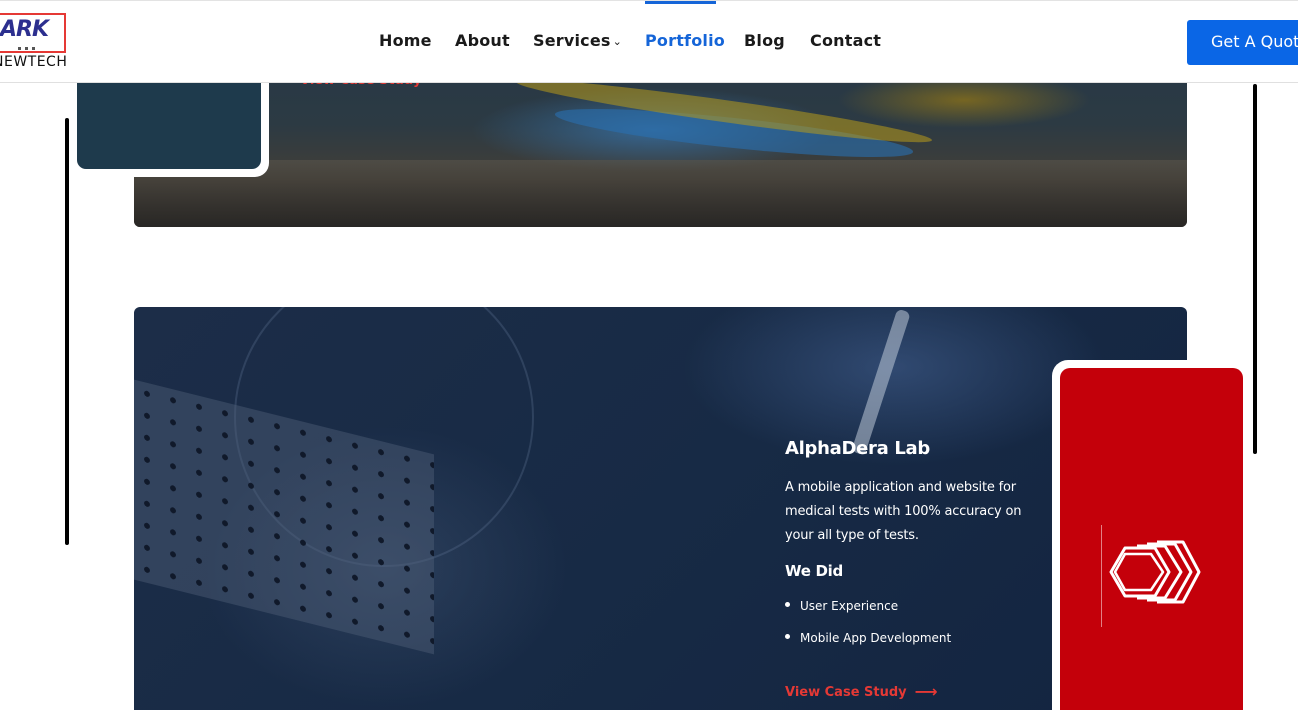  I want to click on get-a-quote-button: Get A Quote, so click(1242, 42).